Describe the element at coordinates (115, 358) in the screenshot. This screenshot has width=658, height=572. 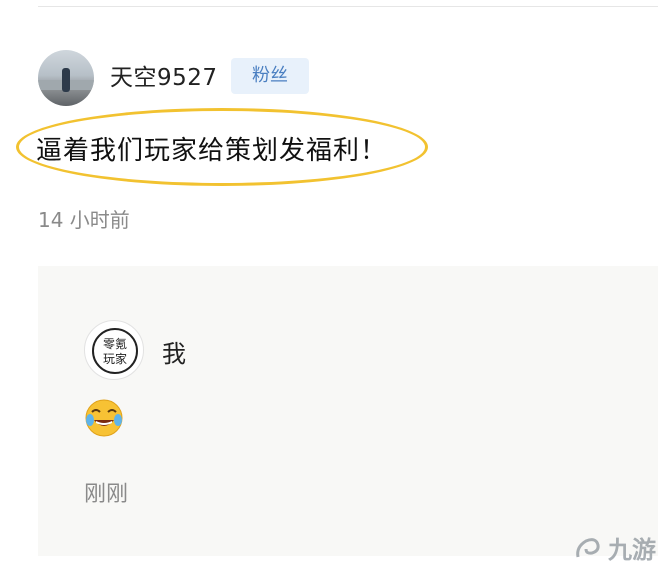
I see `svg-text: 玩家` at that location.